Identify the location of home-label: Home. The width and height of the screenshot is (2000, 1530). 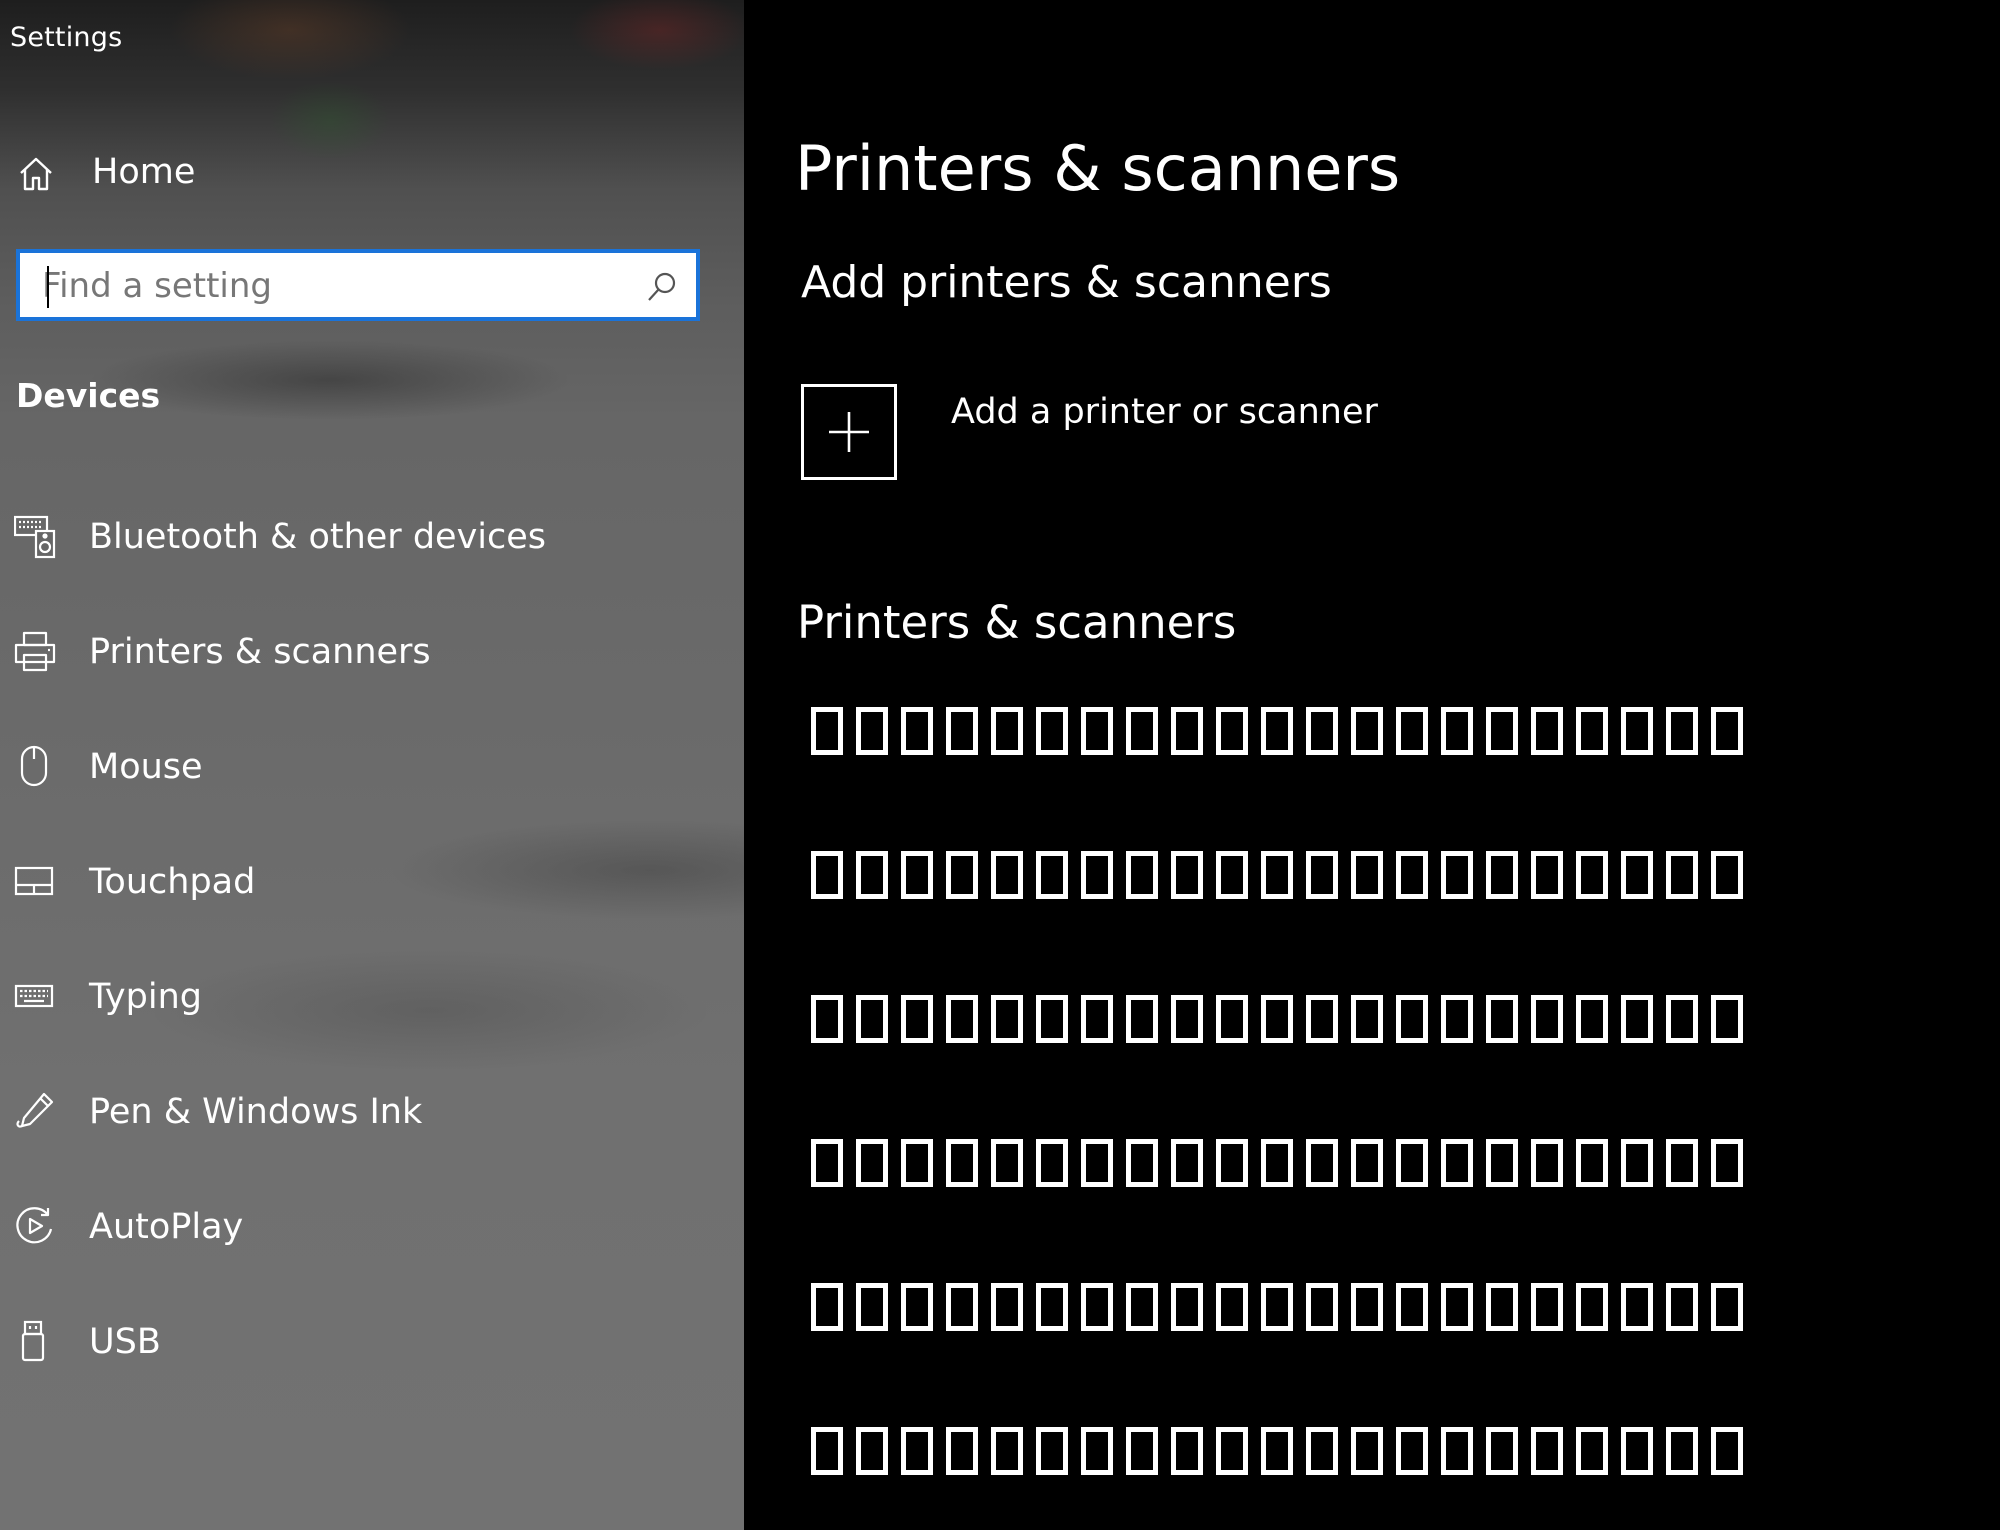
(144, 172).